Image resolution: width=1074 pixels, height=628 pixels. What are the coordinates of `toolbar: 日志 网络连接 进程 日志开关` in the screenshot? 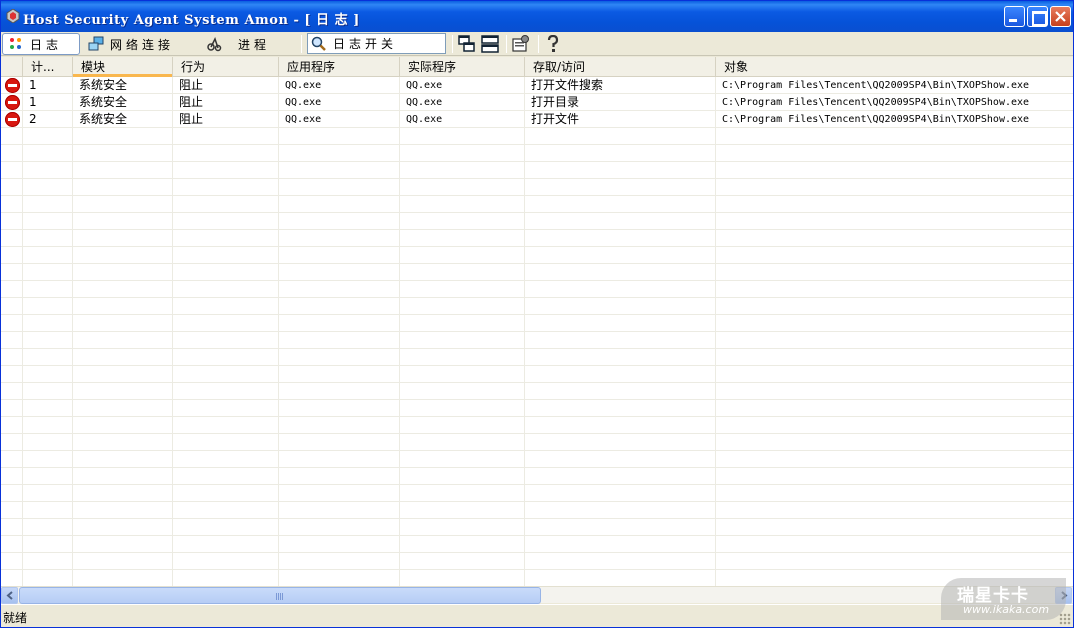 It's located at (537, 44).